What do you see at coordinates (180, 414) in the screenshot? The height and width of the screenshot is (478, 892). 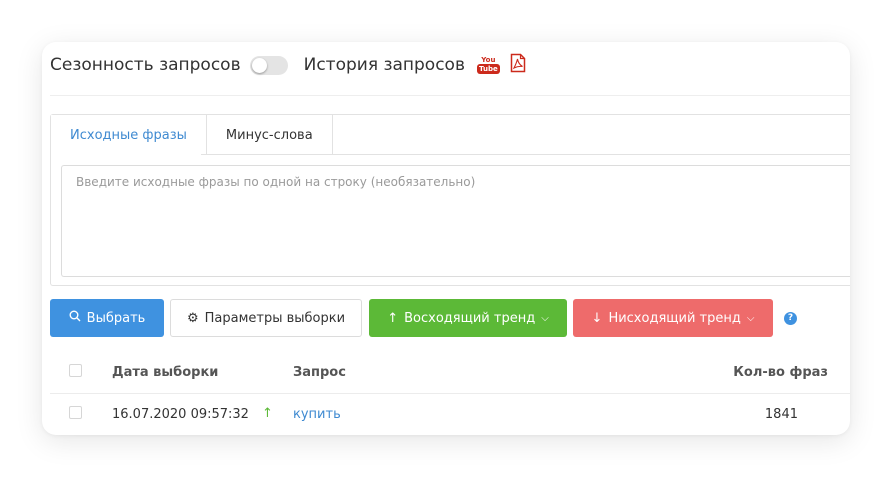 I see `row-date: 16.07.2020 09:57:32` at bounding box center [180, 414].